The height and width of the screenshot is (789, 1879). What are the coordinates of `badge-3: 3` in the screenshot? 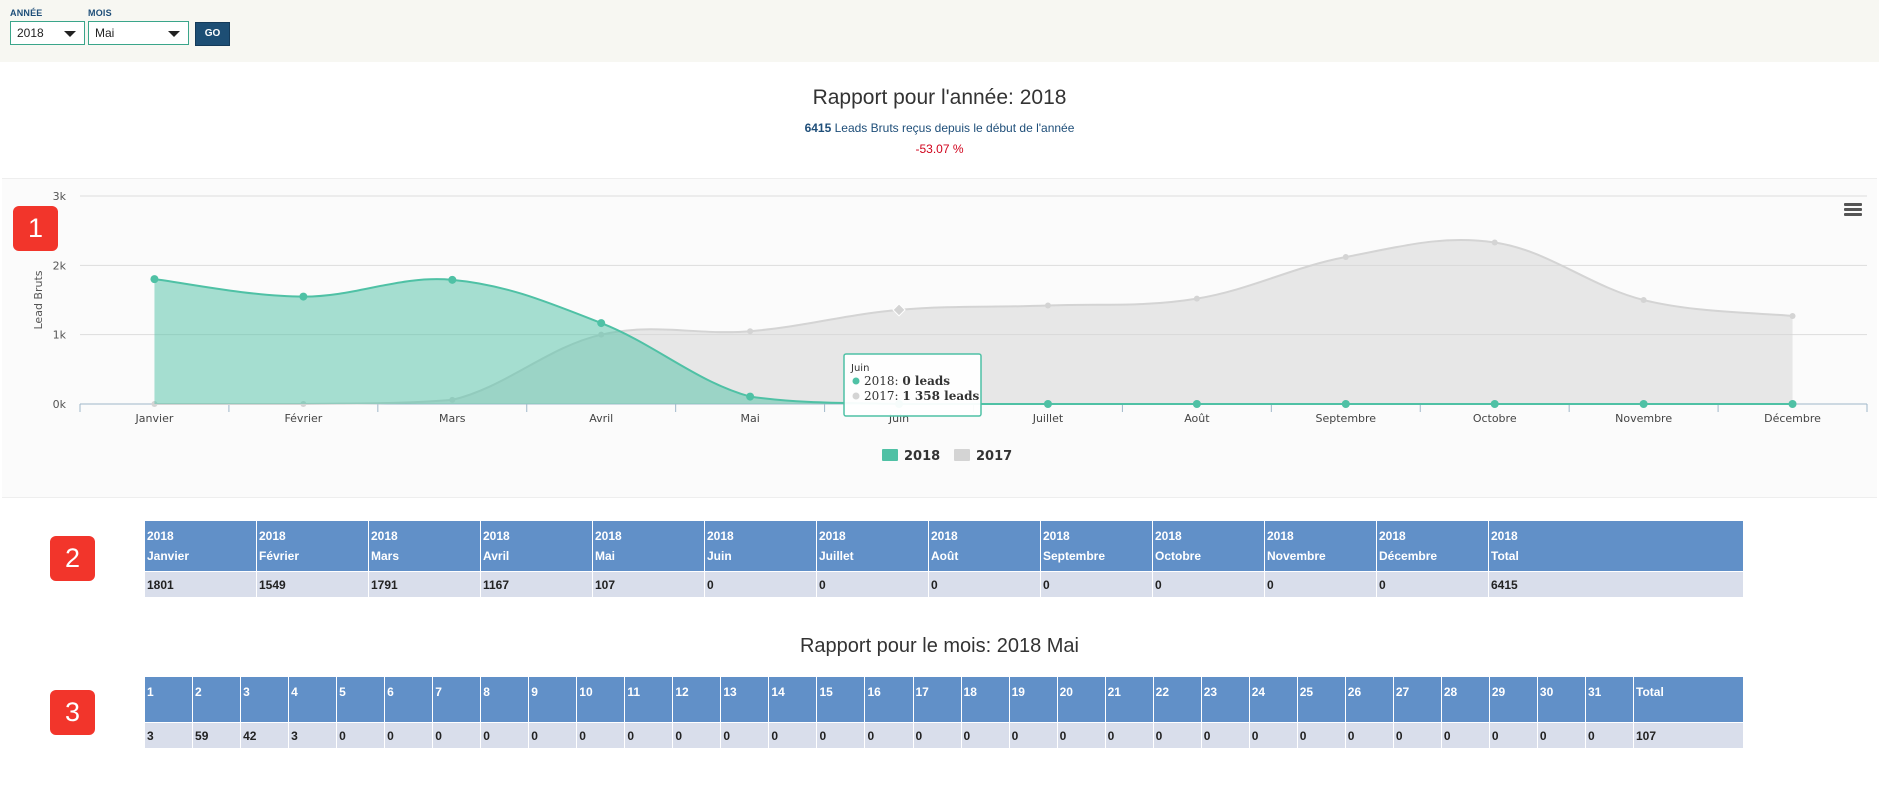 It's located at (72, 712).